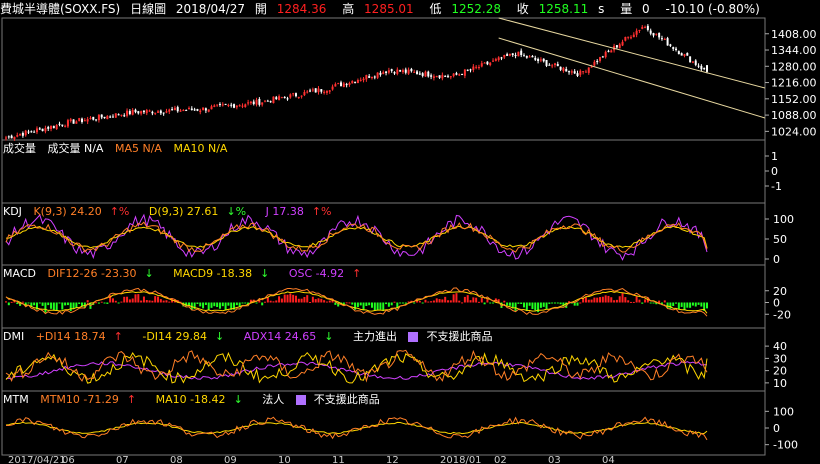  What do you see at coordinates (19, 273) in the screenshot?
I see `macd-pane-label: MACD` at bounding box center [19, 273].